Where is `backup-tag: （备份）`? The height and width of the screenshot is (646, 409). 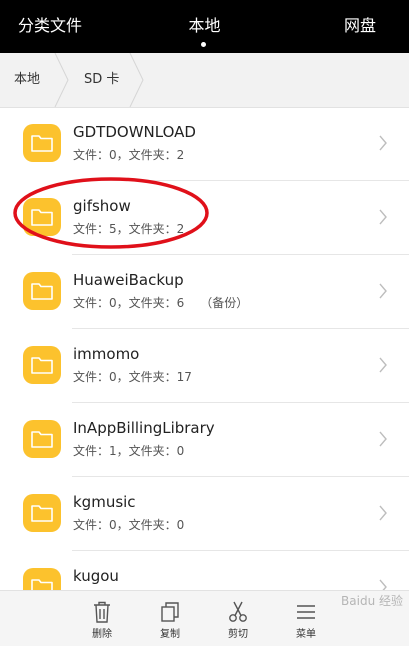
backup-tag: （备份） is located at coordinates (224, 303).